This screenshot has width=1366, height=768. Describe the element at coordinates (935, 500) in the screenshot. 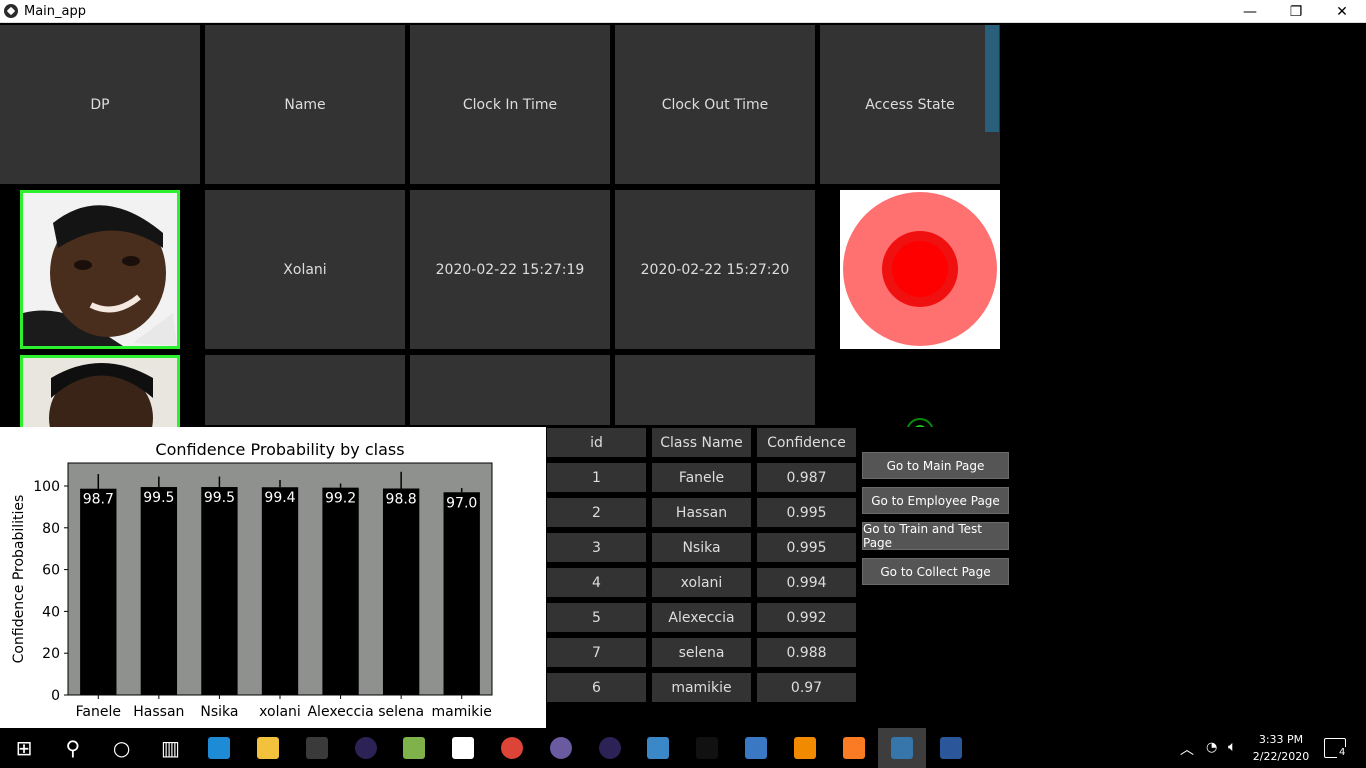

I see `go-employee-button: Go to Employee Page` at that location.